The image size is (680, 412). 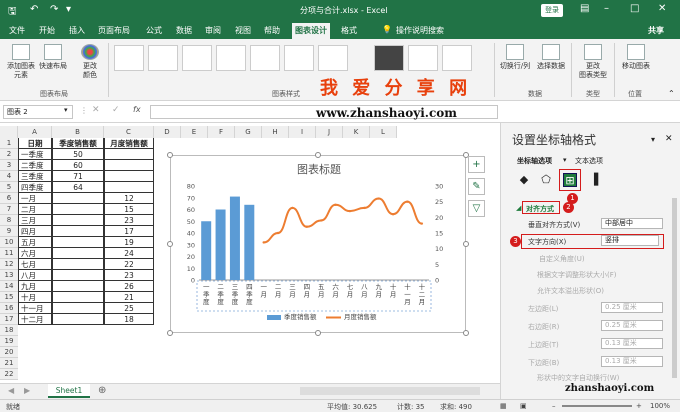 I want to click on zoom-out-icon: –, so click(x=554, y=406).